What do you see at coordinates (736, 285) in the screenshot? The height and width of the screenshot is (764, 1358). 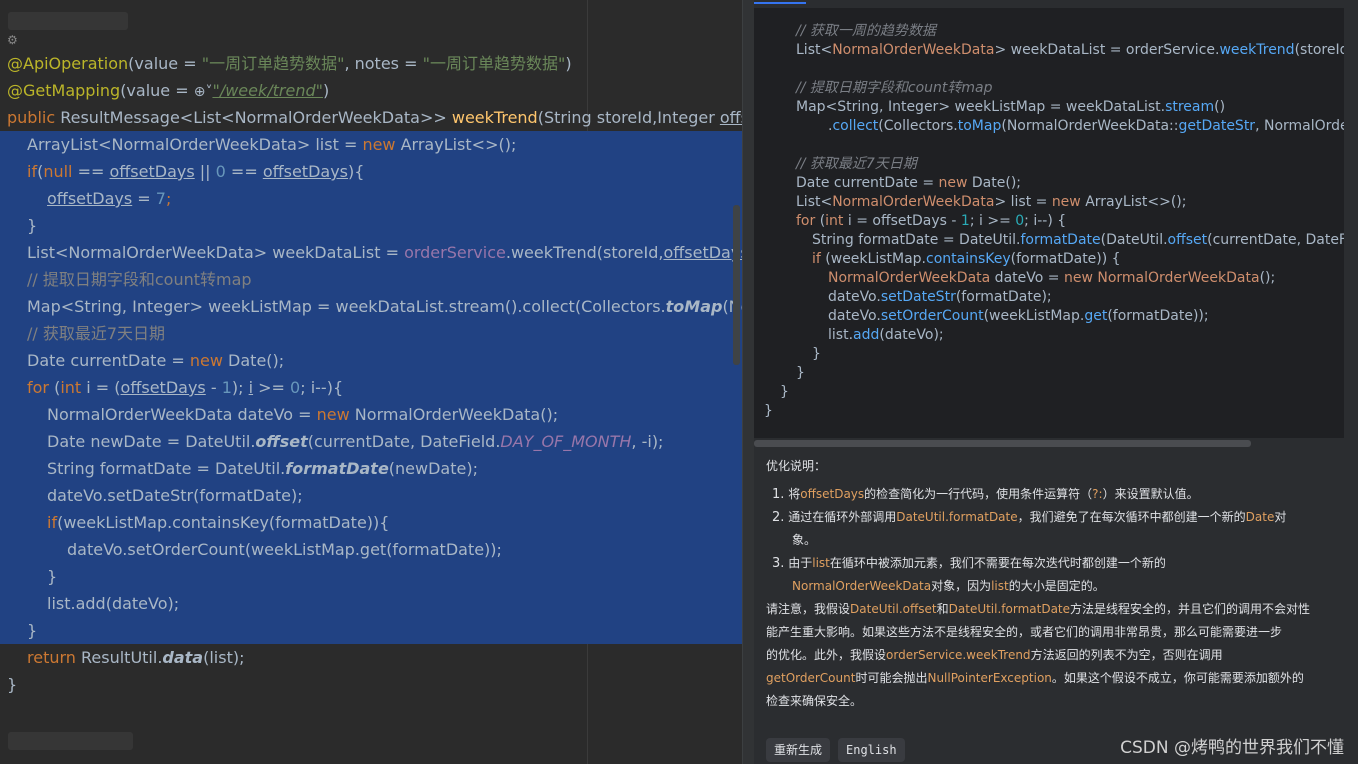 I see `vertical-scrollbar` at bounding box center [736, 285].